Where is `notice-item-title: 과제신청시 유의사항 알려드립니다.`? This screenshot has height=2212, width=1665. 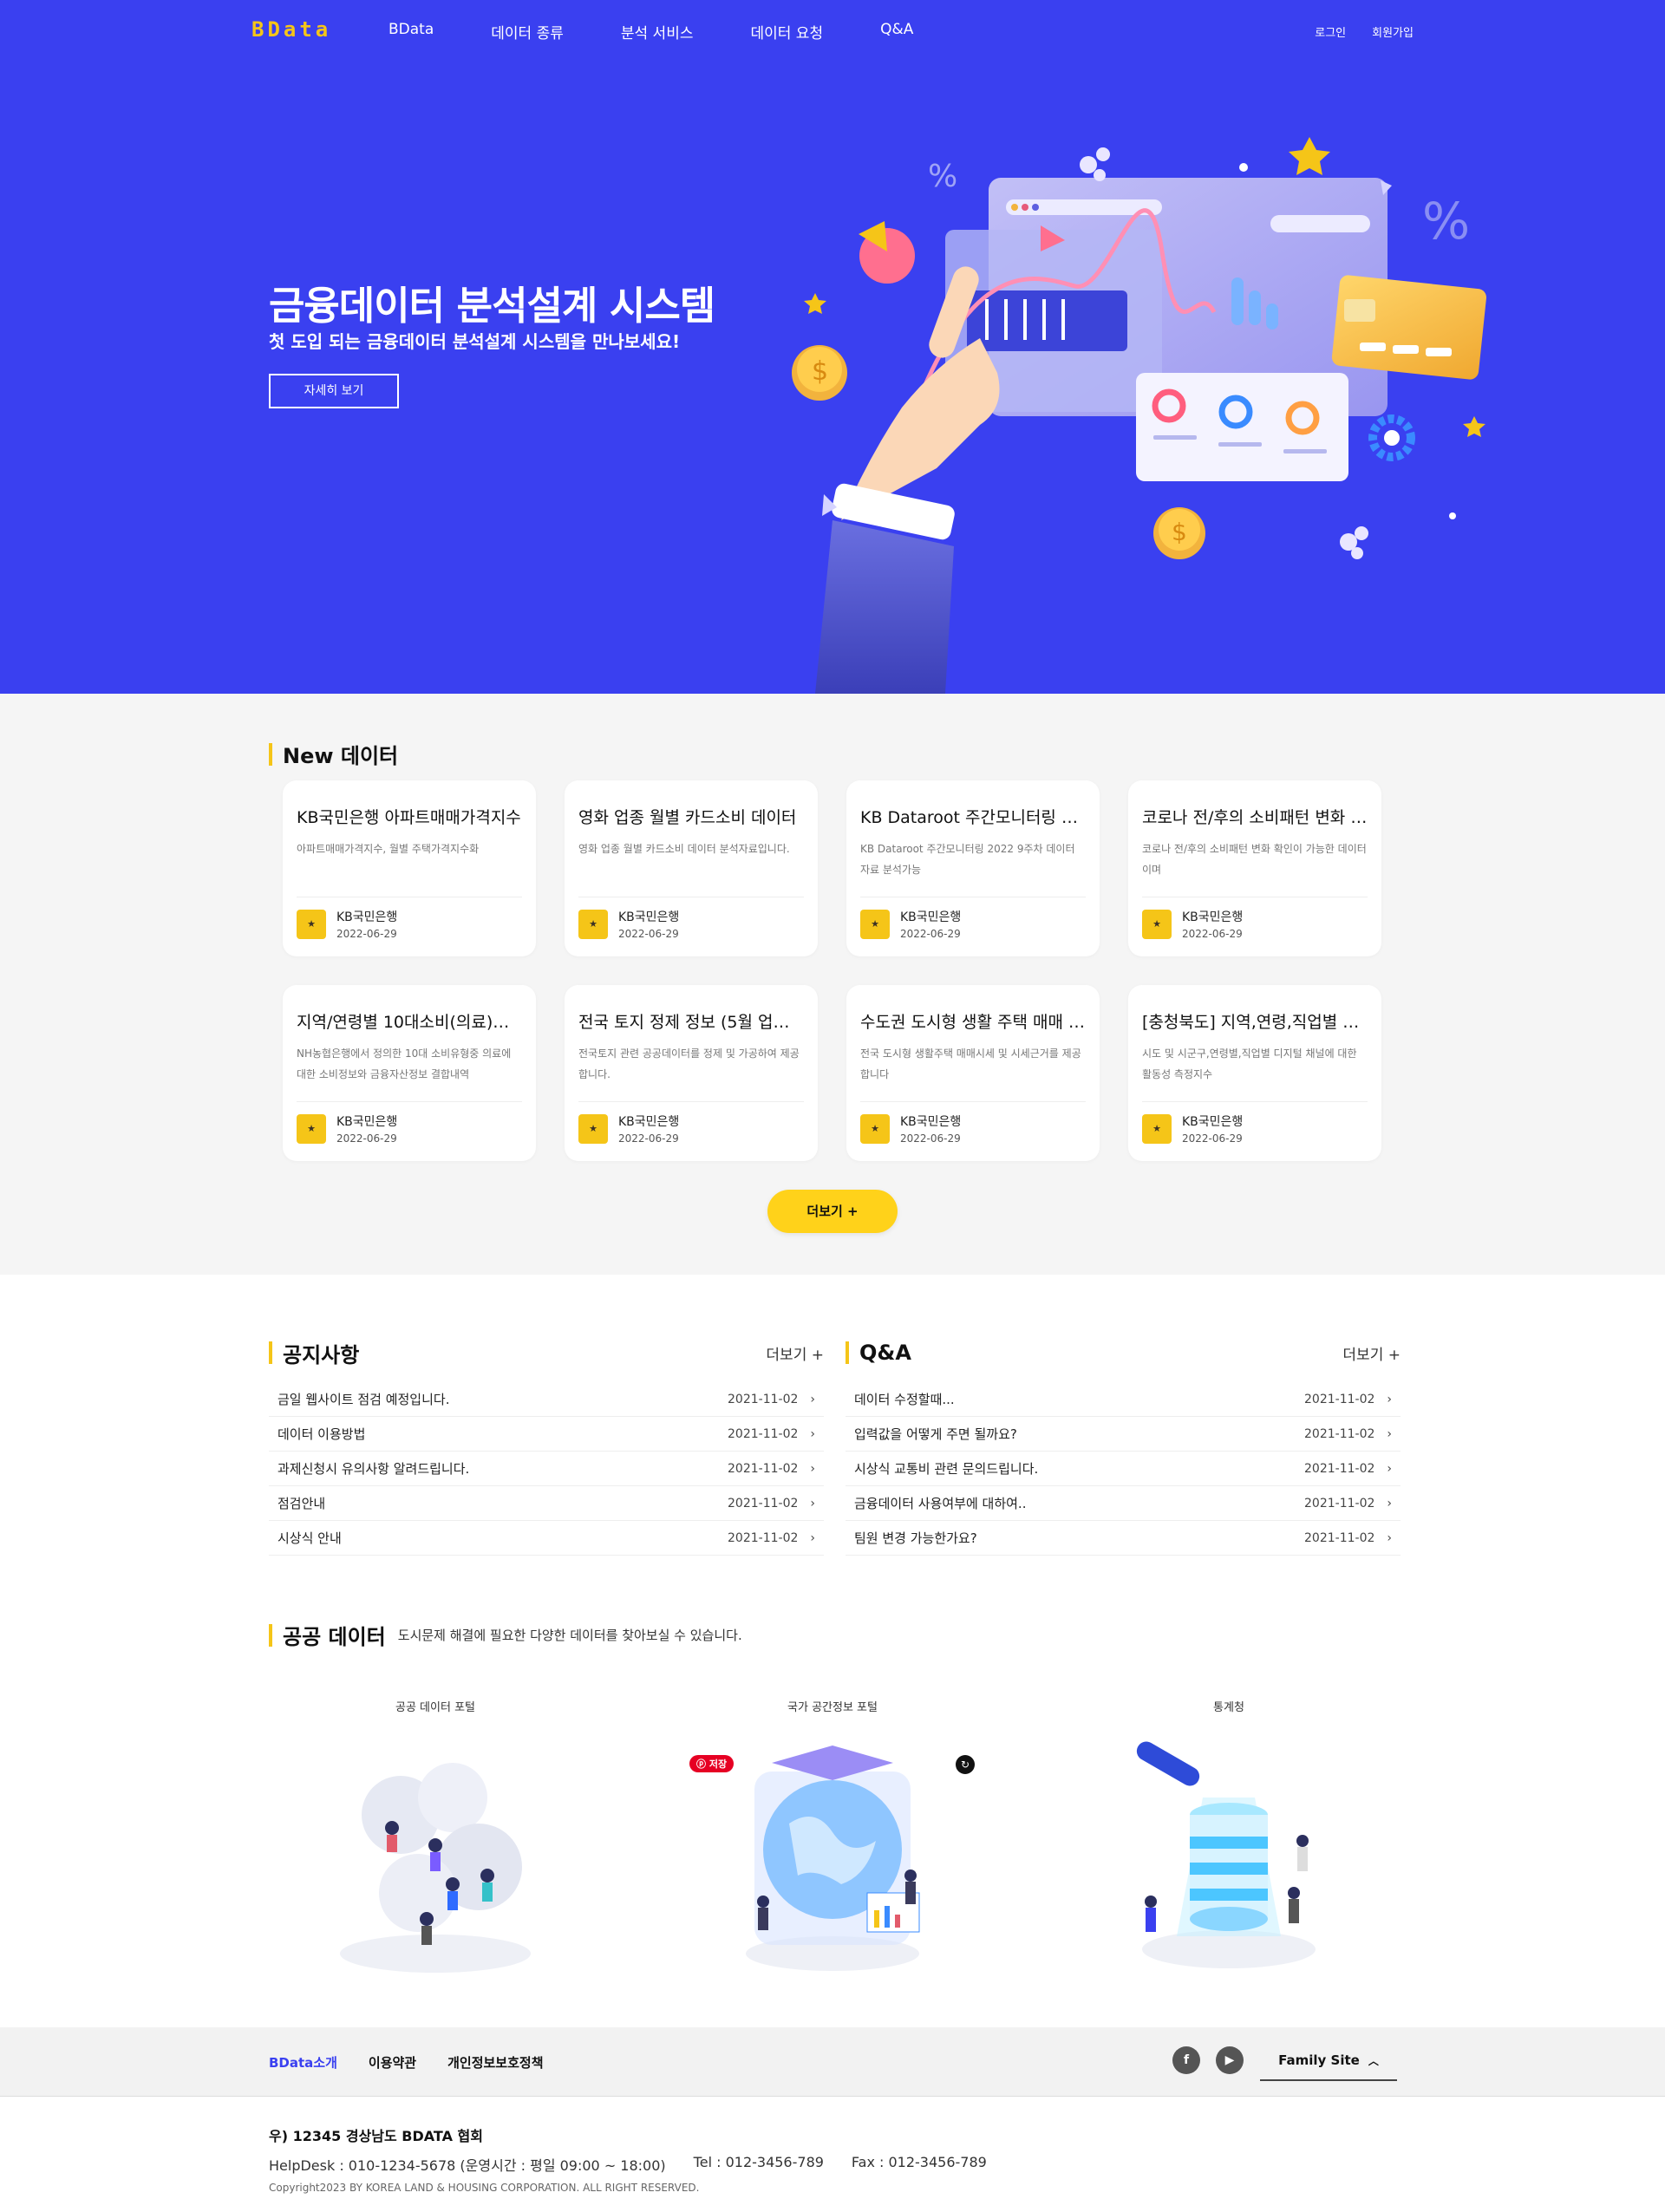 notice-item-title: 과제신청시 유의사항 알려드립니다. is located at coordinates (374, 1469).